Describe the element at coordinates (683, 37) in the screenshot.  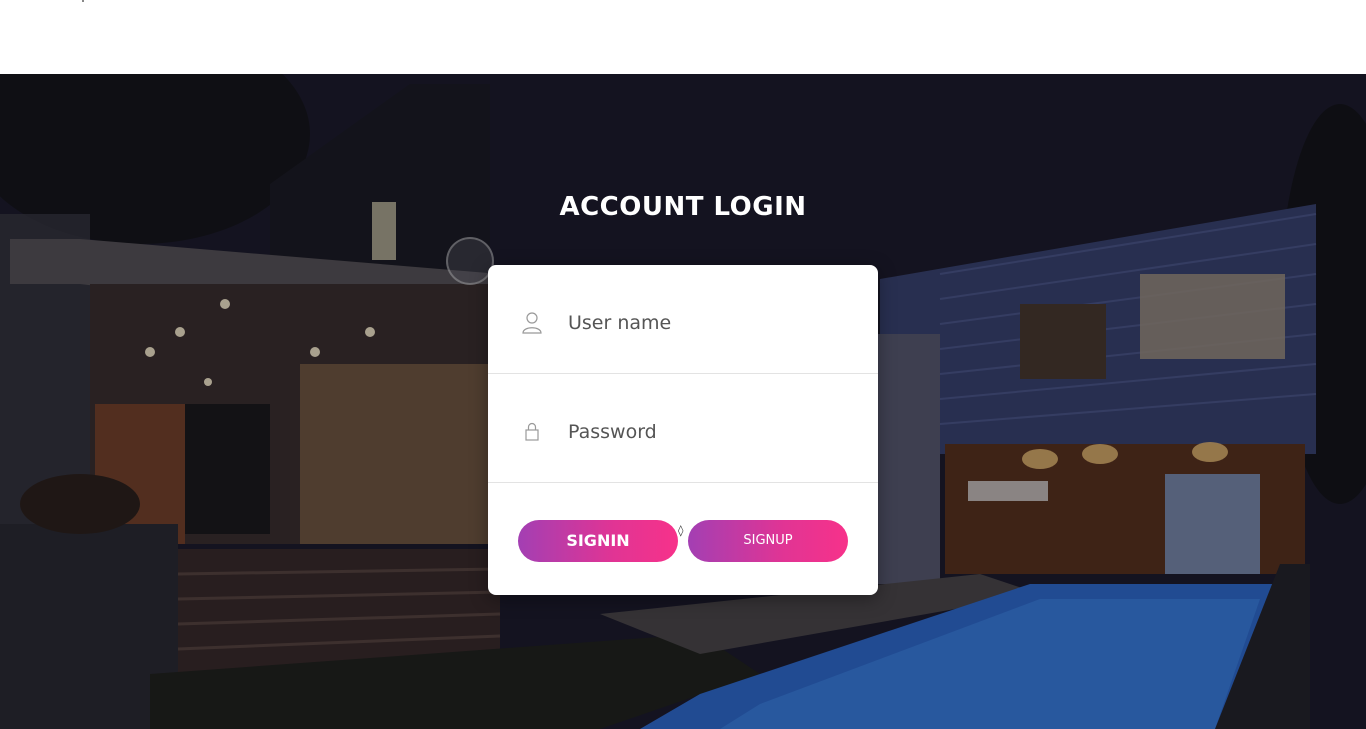
I see `top-header-bar` at that location.